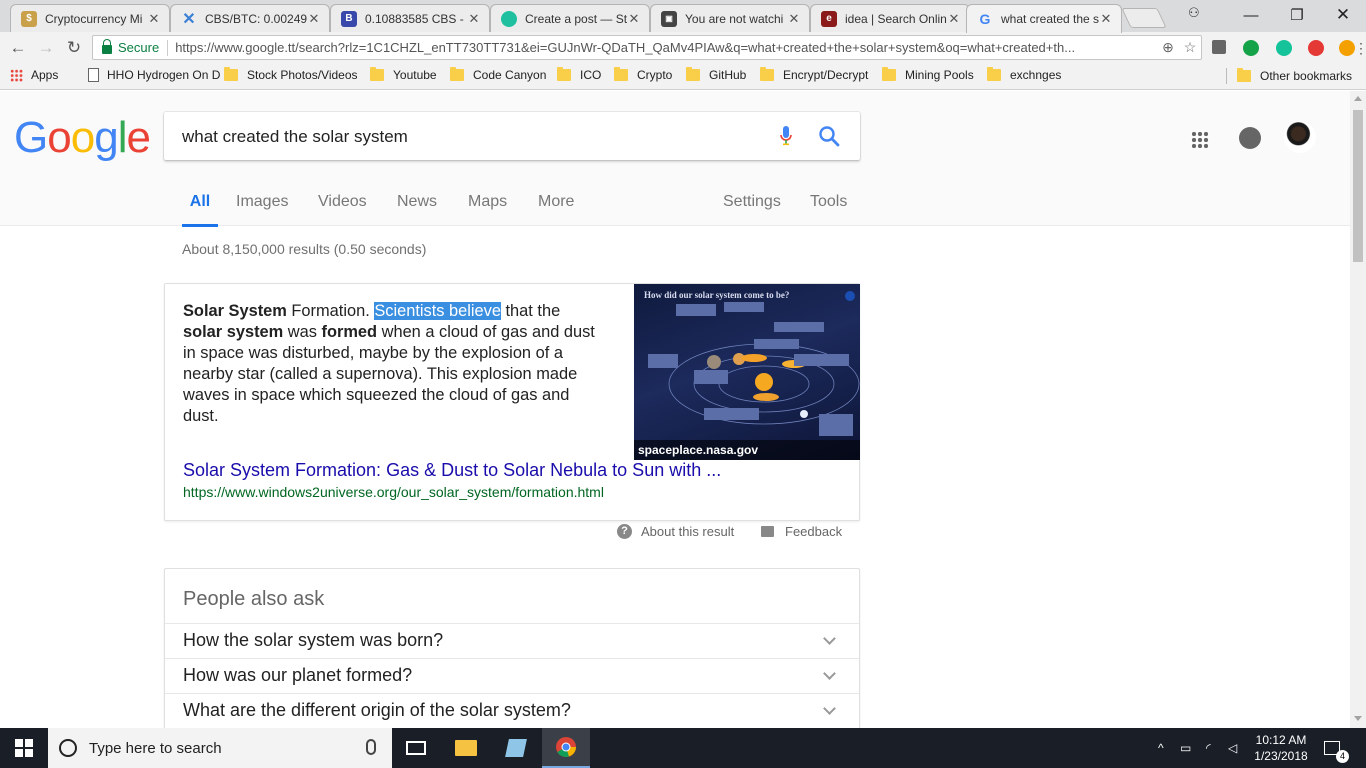 This screenshot has width=1366, height=768. I want to click on logo-letter: G, so click(31, 137).